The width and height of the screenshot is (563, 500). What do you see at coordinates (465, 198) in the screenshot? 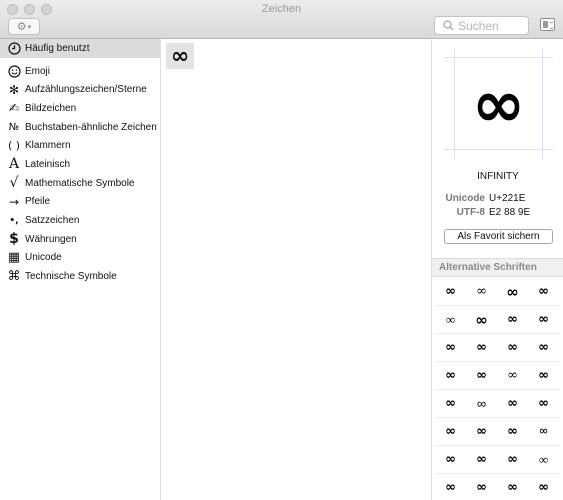
I see `unicode-label: Unicode` at bounding box center [465, 198].